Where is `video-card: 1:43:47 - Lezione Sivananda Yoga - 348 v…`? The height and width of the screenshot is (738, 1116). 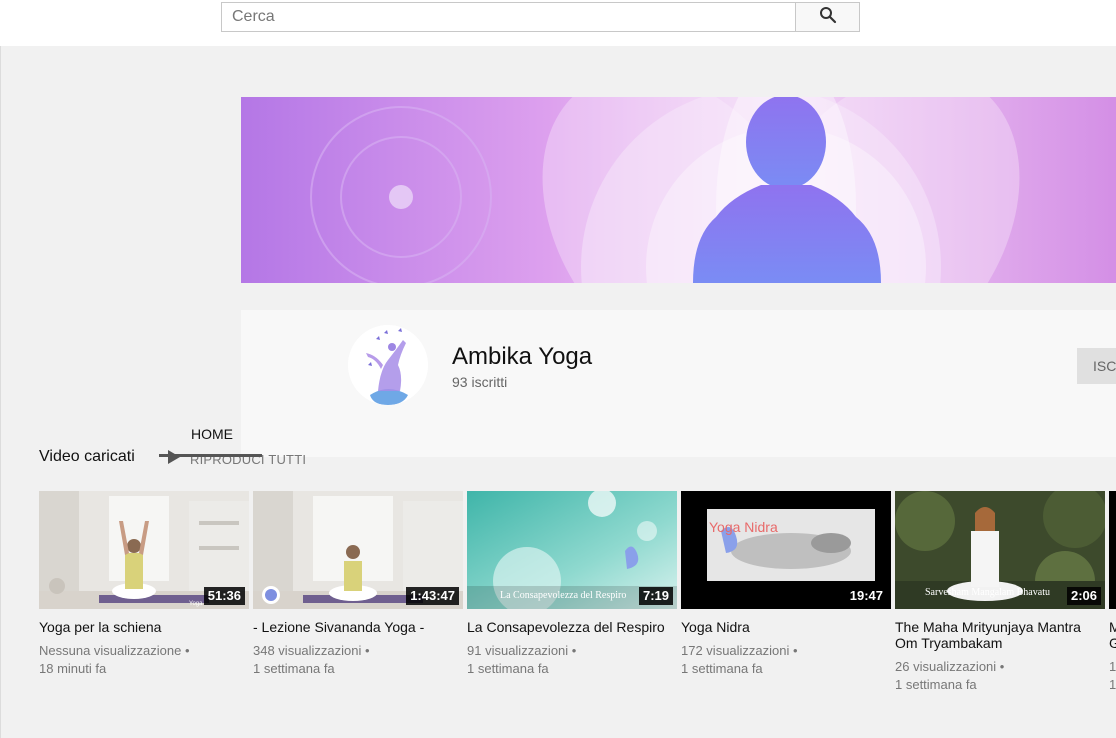
video-card: 1:43:47 - Lezione Sivananda Yoga - 348 v… is located at coordinates (358, 584).